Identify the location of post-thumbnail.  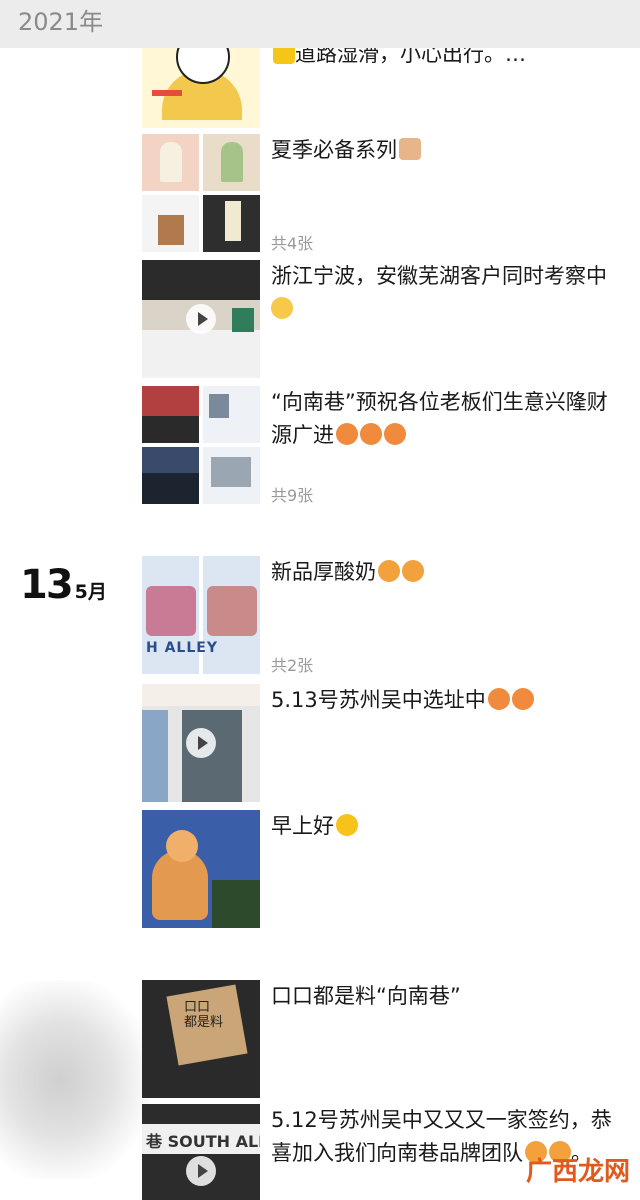
(201, 869).